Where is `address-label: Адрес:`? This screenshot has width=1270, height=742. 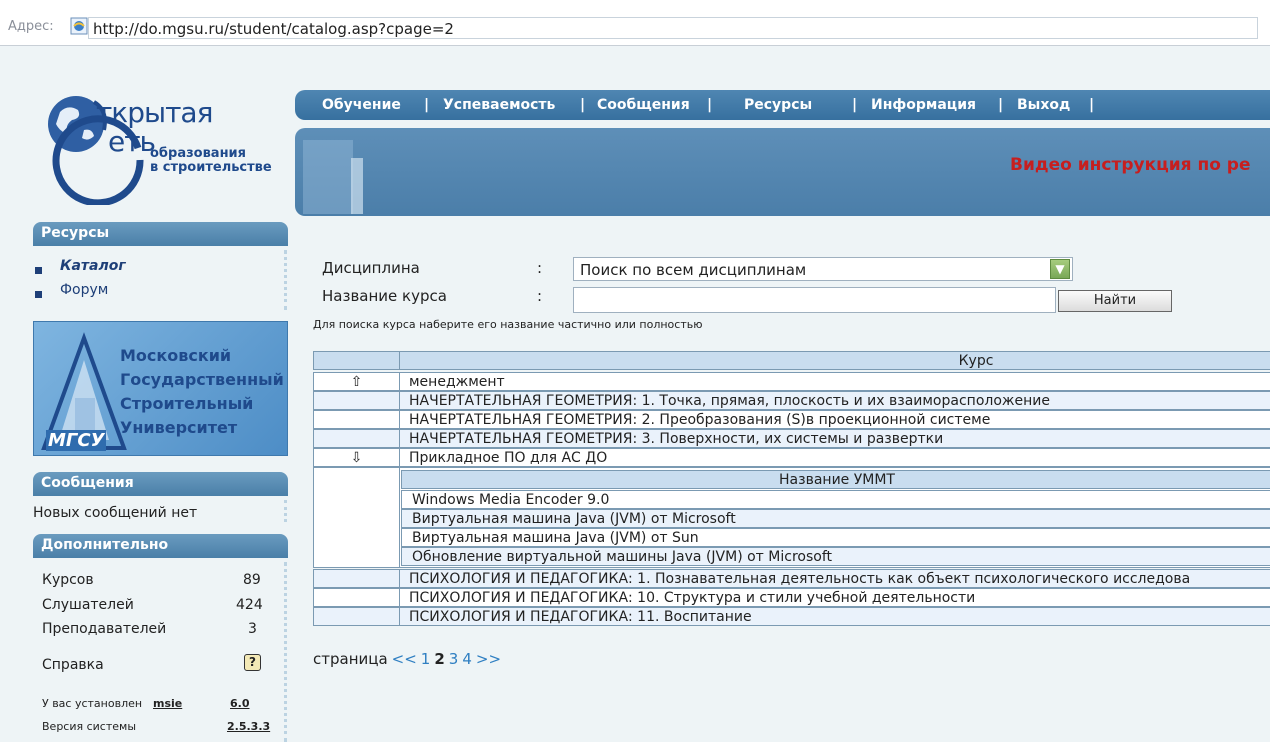 address-label: Адрес: is located at coordinates (31, 26).